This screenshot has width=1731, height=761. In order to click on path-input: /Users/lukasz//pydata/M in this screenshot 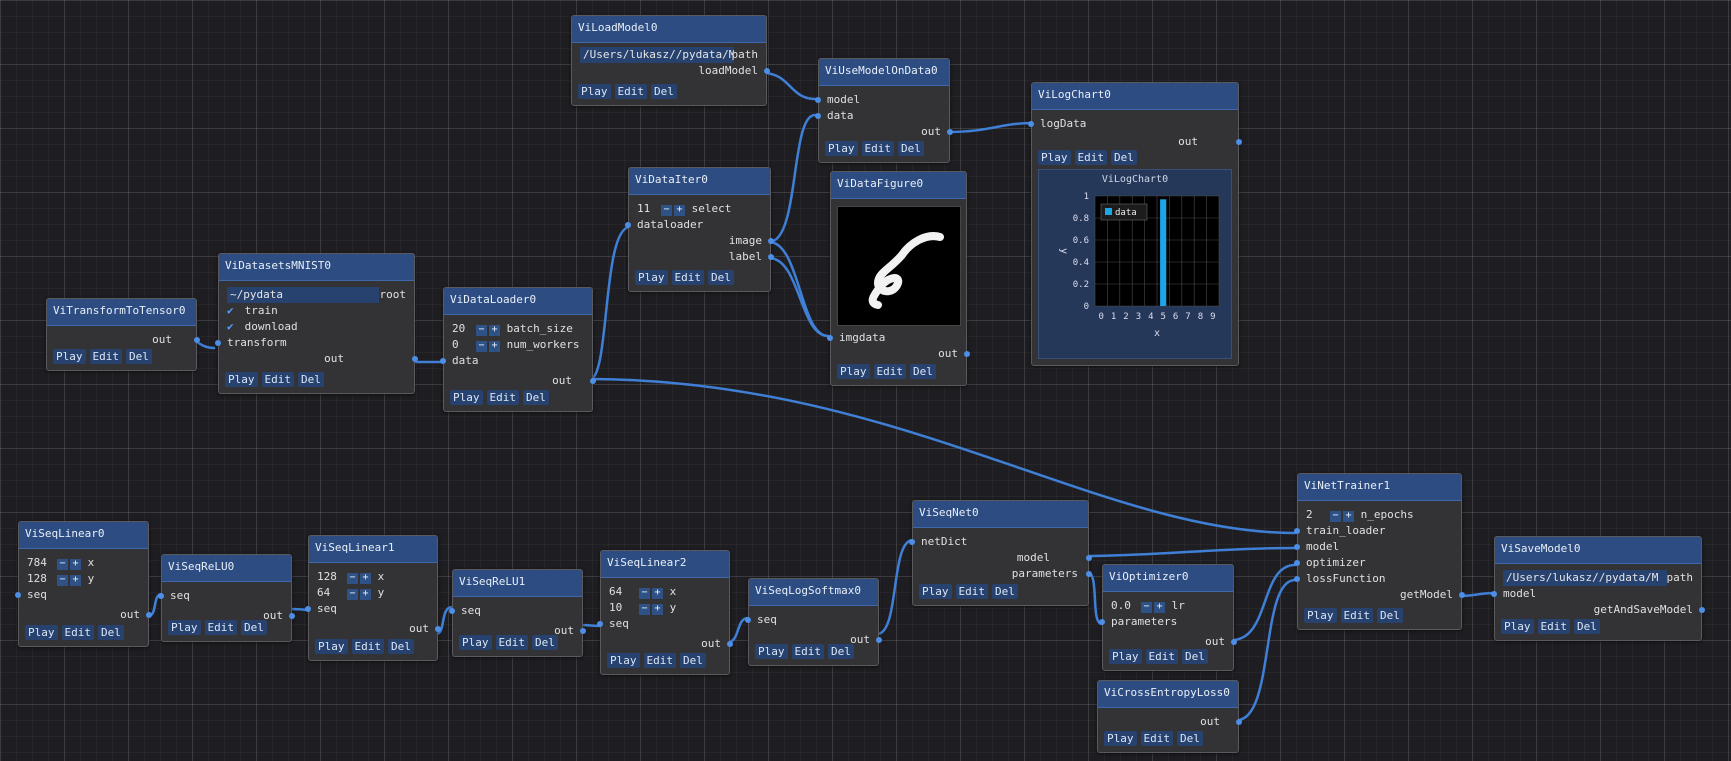, I will do `click(1585, 578)`.